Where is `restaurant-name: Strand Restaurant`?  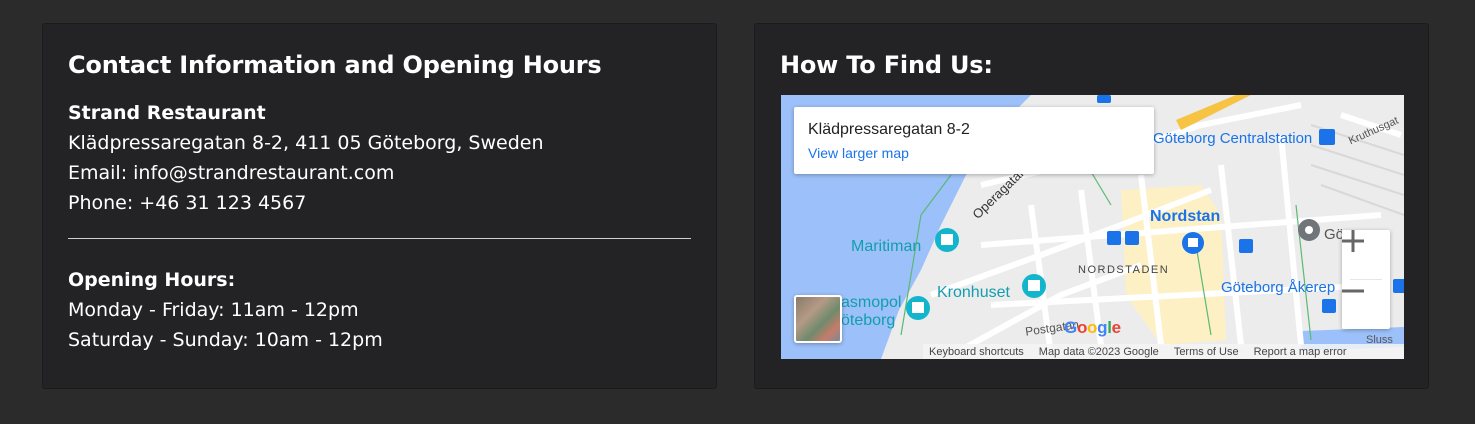 restaurant-name: Strand Restaurant is located at coordinates (167, 113).